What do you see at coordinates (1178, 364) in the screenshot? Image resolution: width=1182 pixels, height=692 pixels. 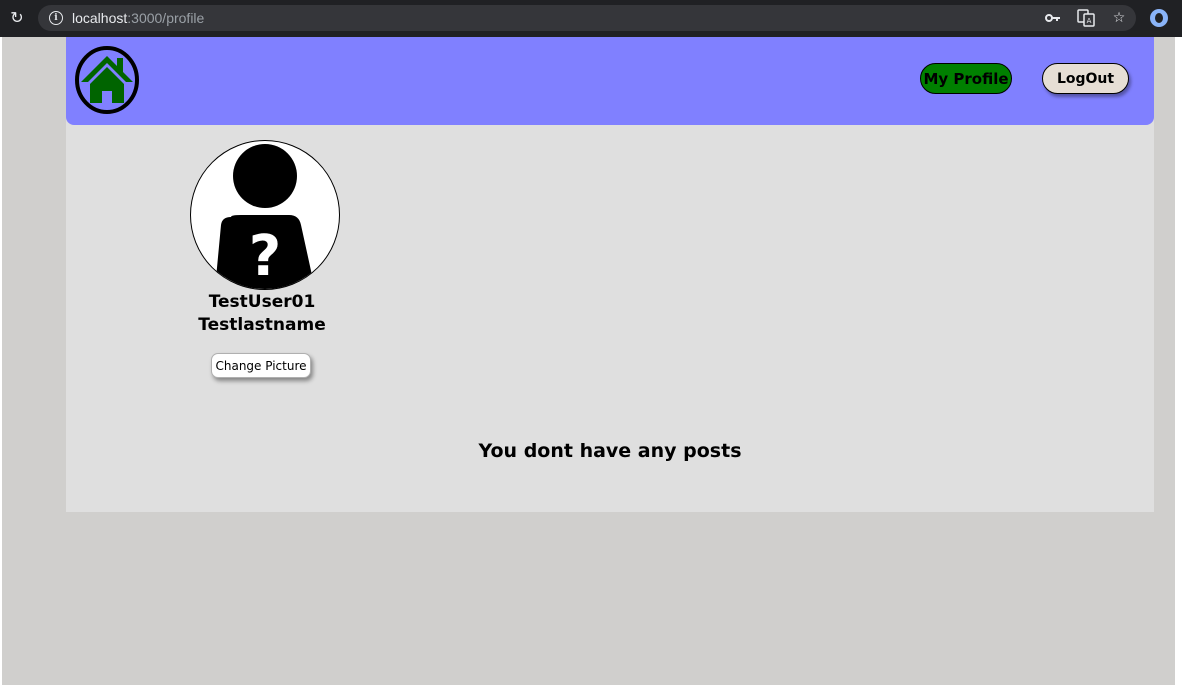 I see `window-edge-right` at bounding box center [1178, 364].